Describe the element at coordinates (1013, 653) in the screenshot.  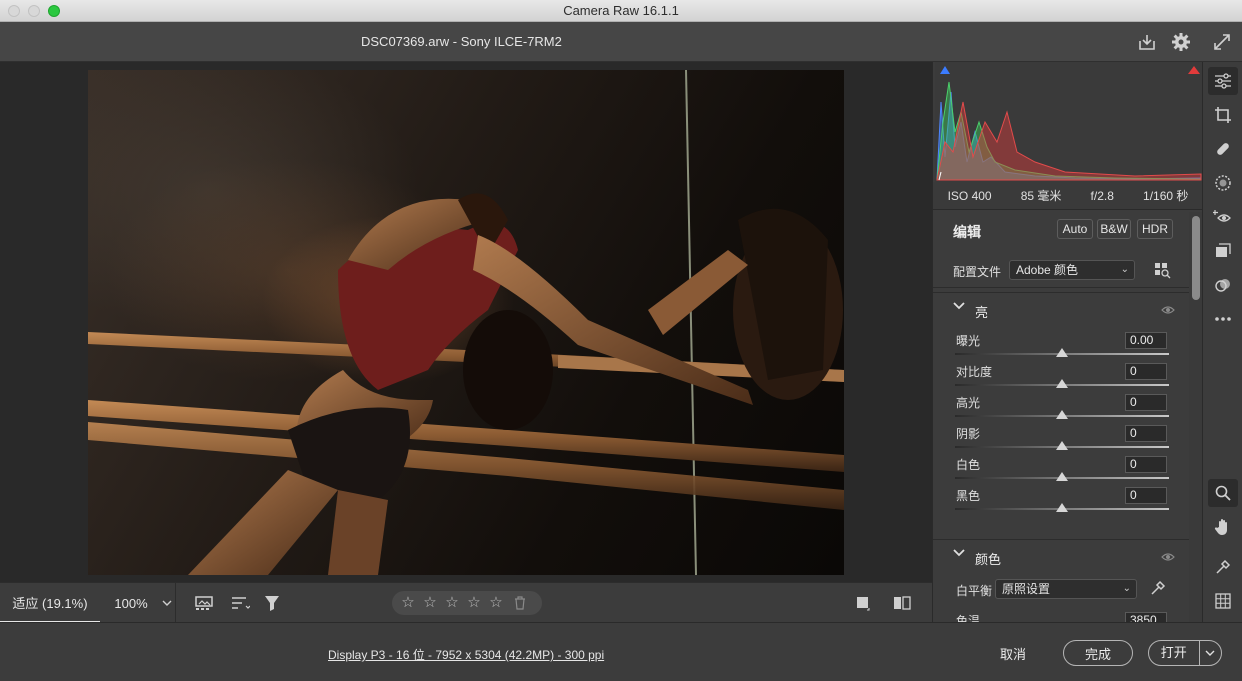
I see `cancel-button: 取消` at that location.